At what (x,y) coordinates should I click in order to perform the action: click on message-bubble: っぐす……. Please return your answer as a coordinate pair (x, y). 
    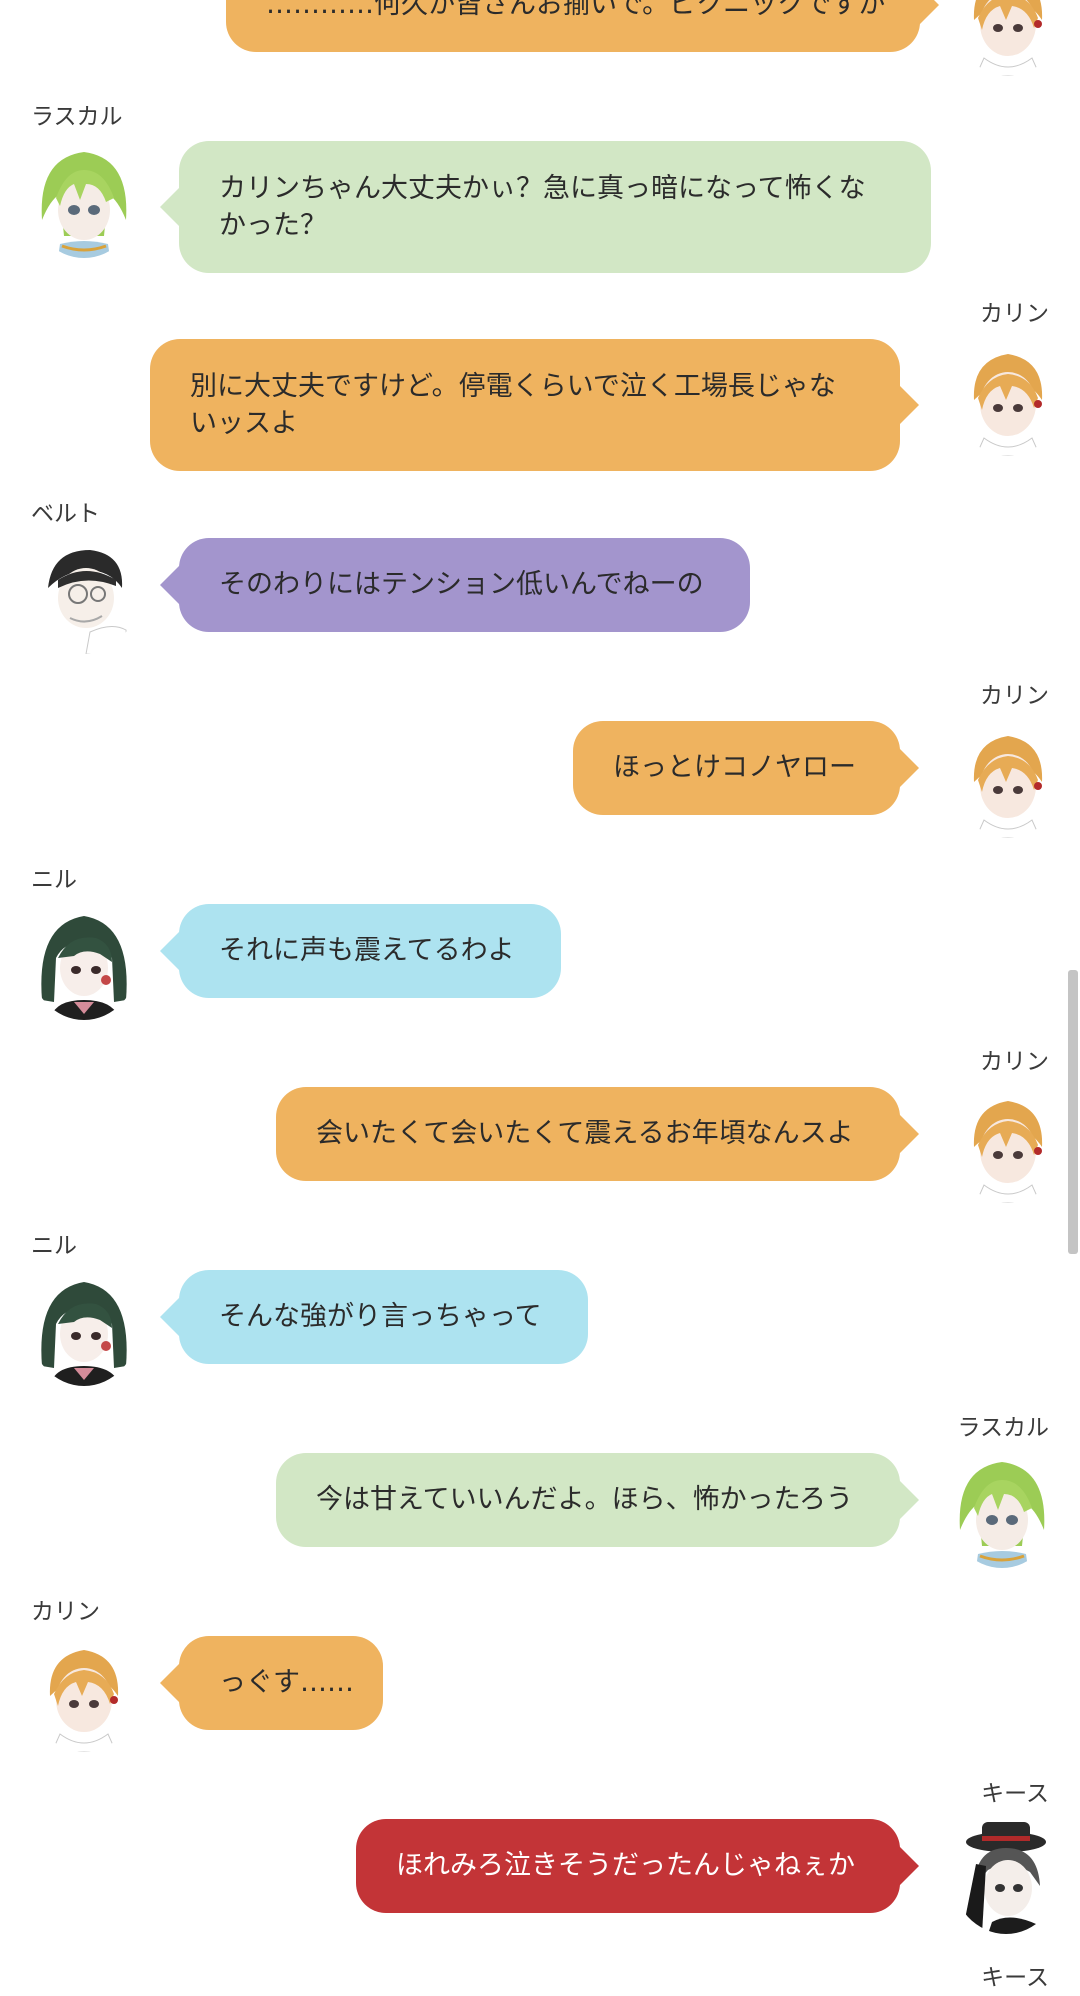
    Looking at the image, I should click on (271, 1683).